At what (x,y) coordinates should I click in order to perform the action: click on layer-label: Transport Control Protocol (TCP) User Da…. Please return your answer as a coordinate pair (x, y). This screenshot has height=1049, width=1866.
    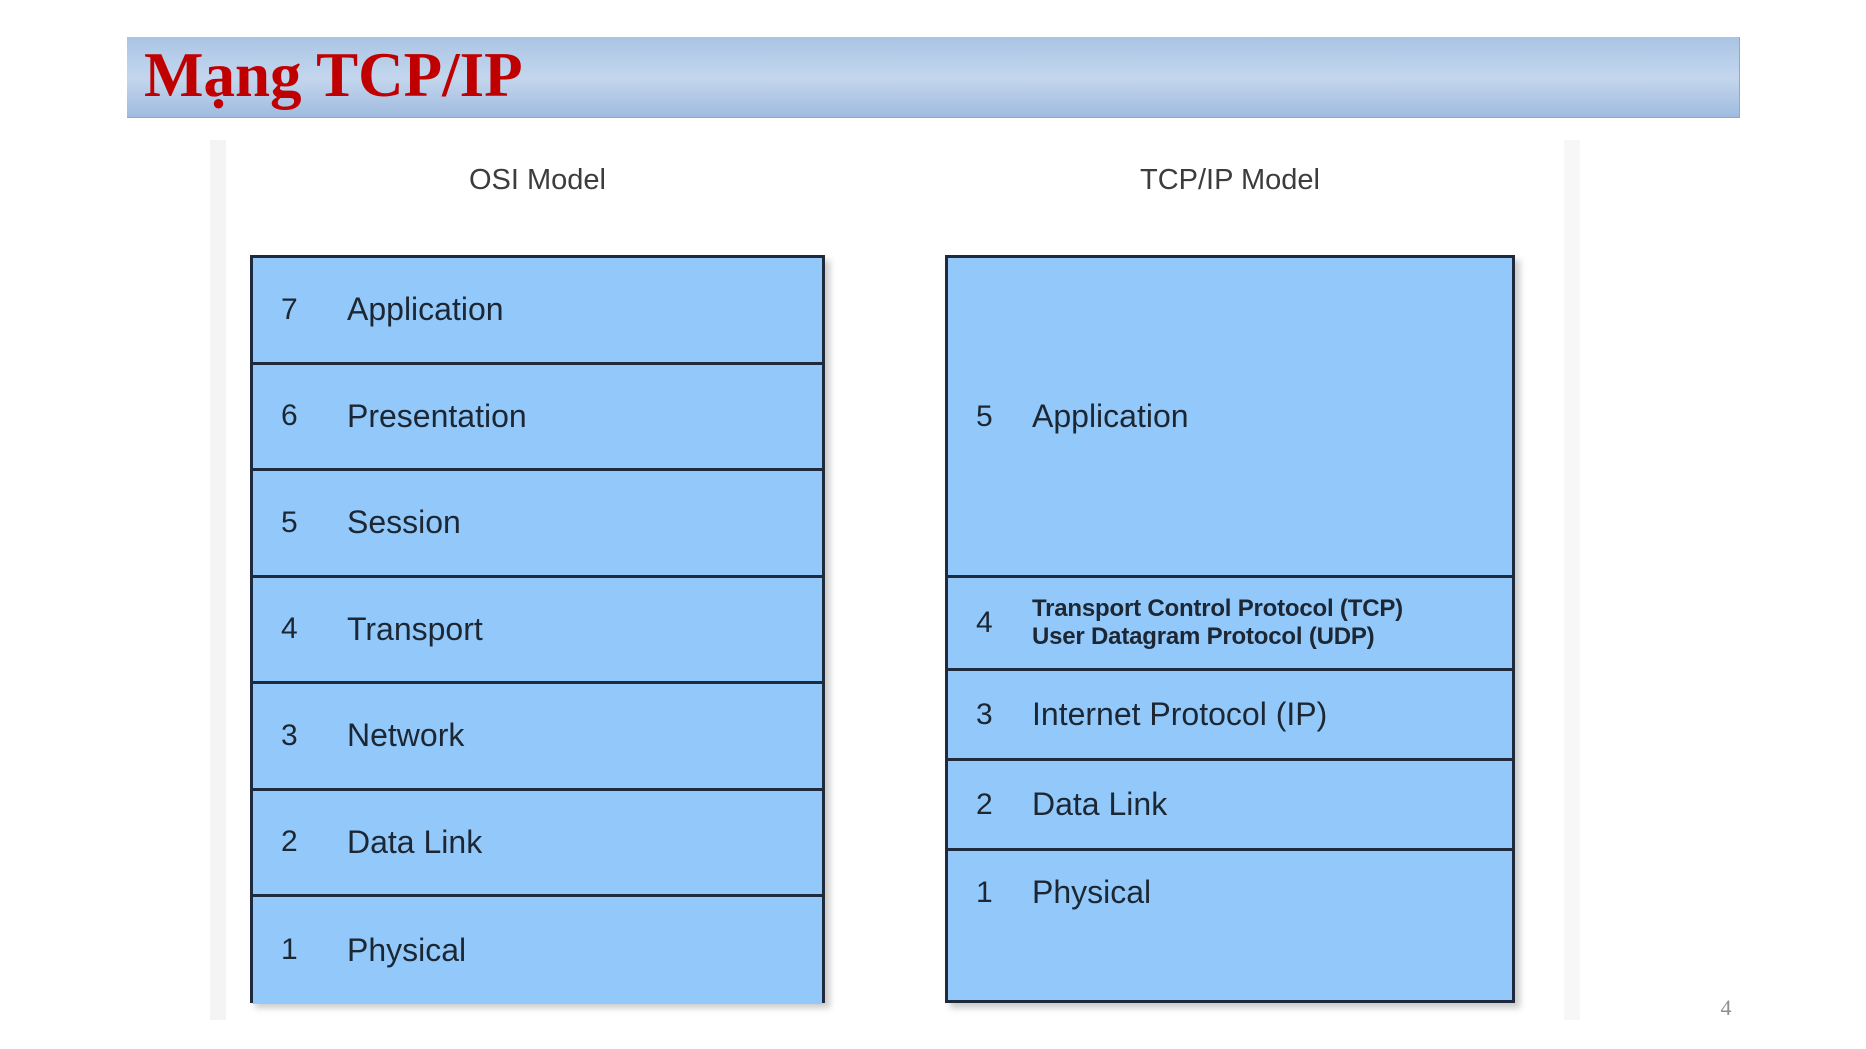
    Looking at the image, I should click on (1217, 622).